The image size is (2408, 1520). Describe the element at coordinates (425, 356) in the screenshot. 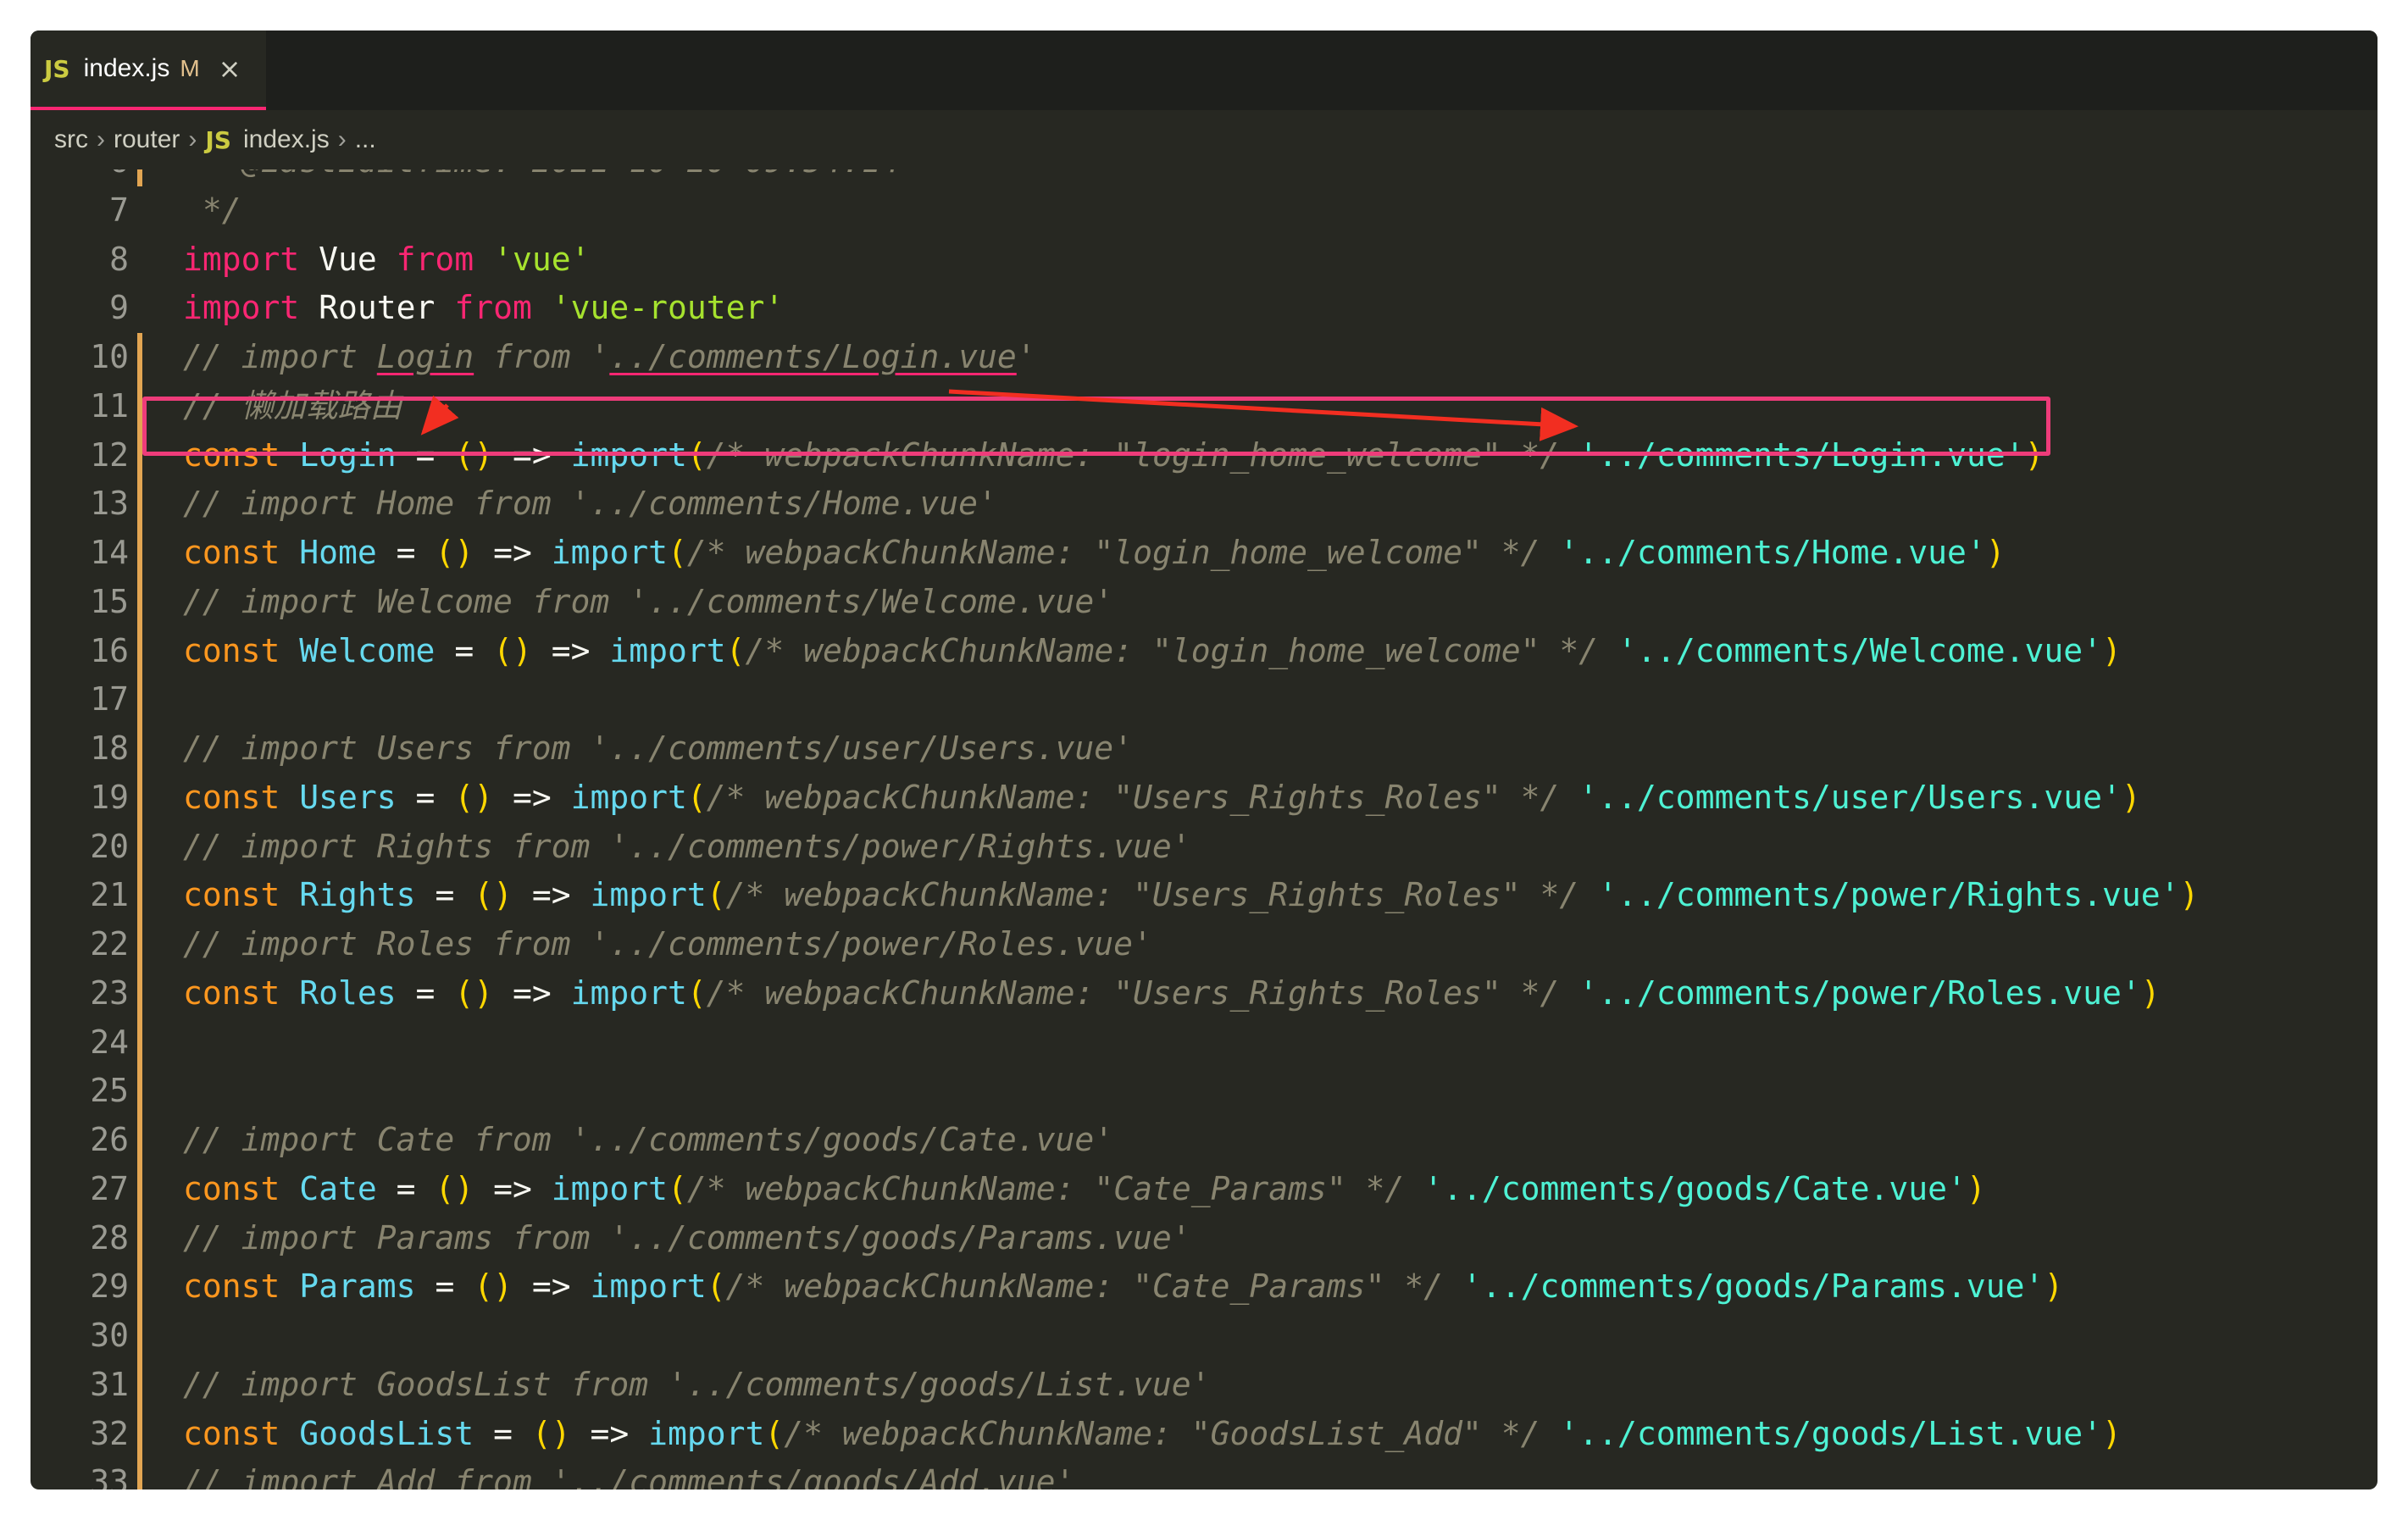

I see `code-token: Login` at that location.